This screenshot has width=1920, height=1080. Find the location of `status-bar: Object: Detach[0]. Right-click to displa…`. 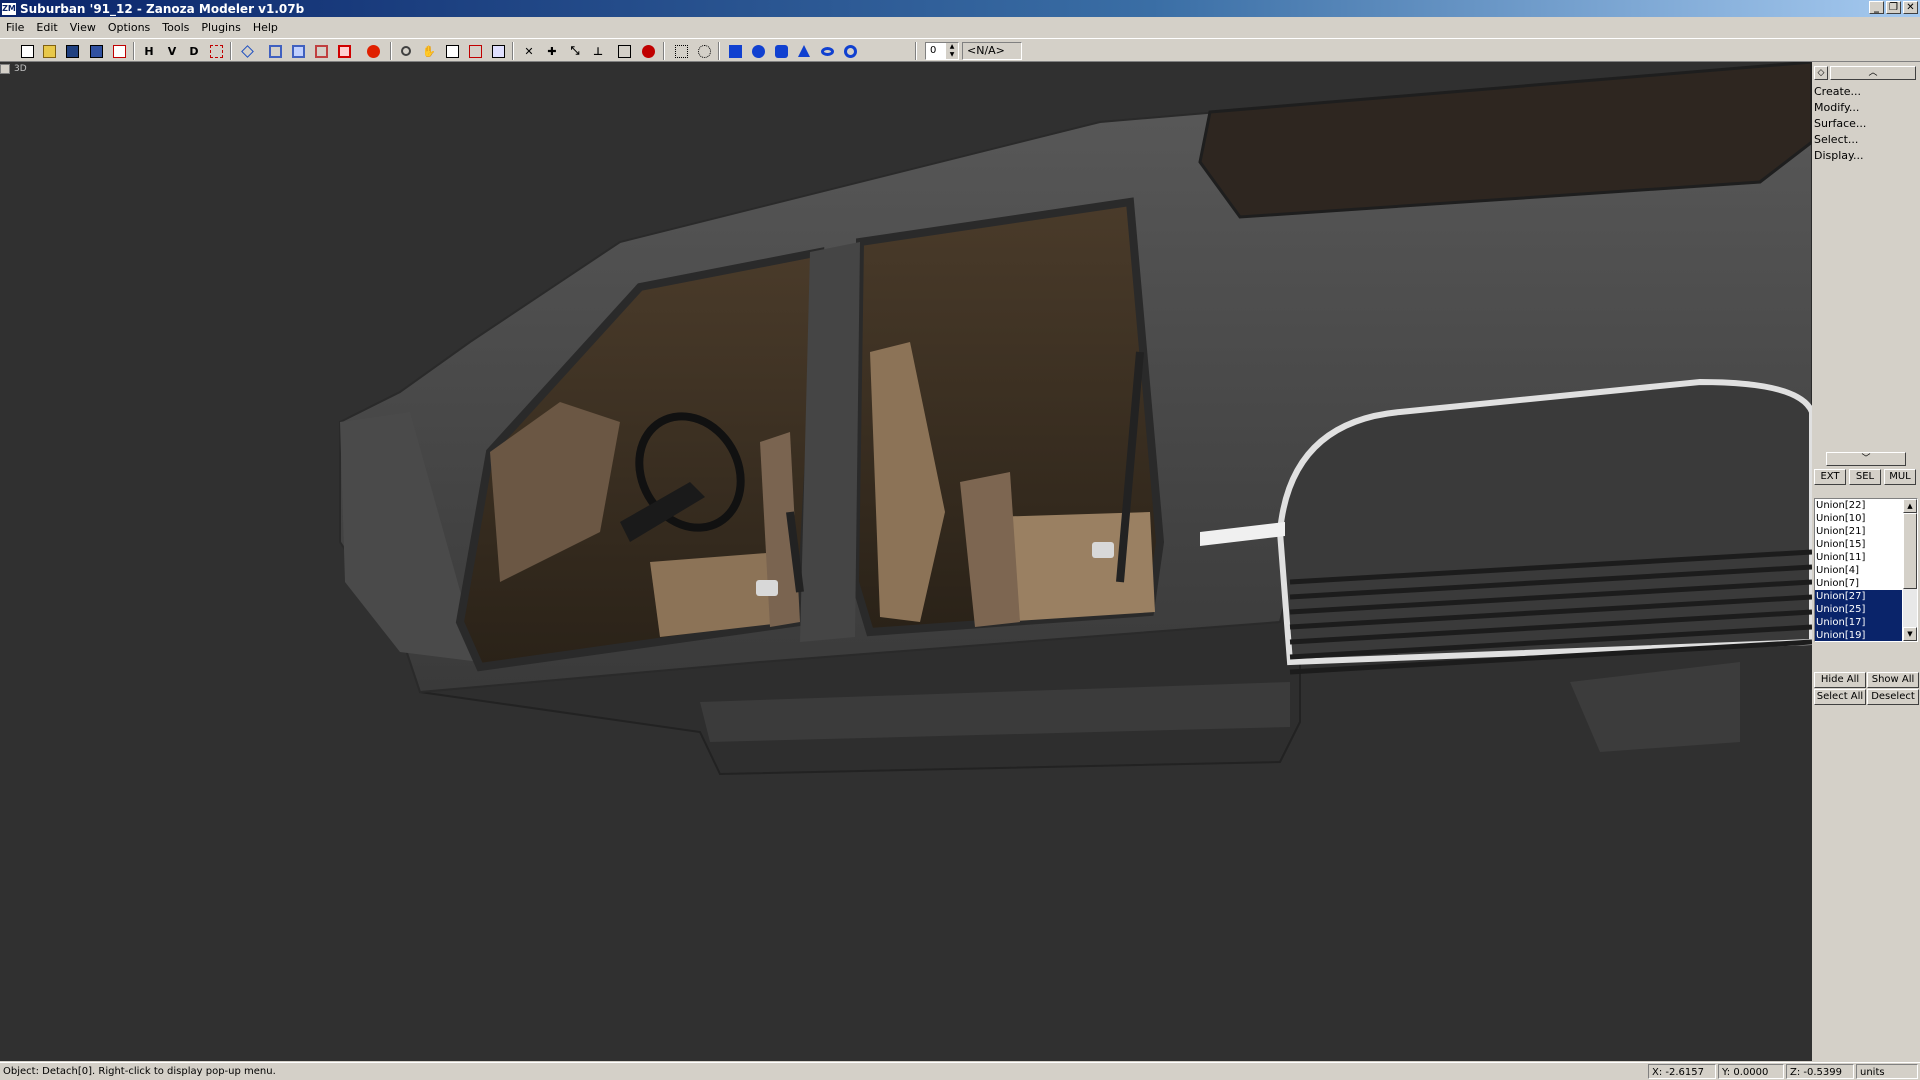

status-bar: Object: Detach[0]. Right-click to displa… is located at coordinates (960, 1071).